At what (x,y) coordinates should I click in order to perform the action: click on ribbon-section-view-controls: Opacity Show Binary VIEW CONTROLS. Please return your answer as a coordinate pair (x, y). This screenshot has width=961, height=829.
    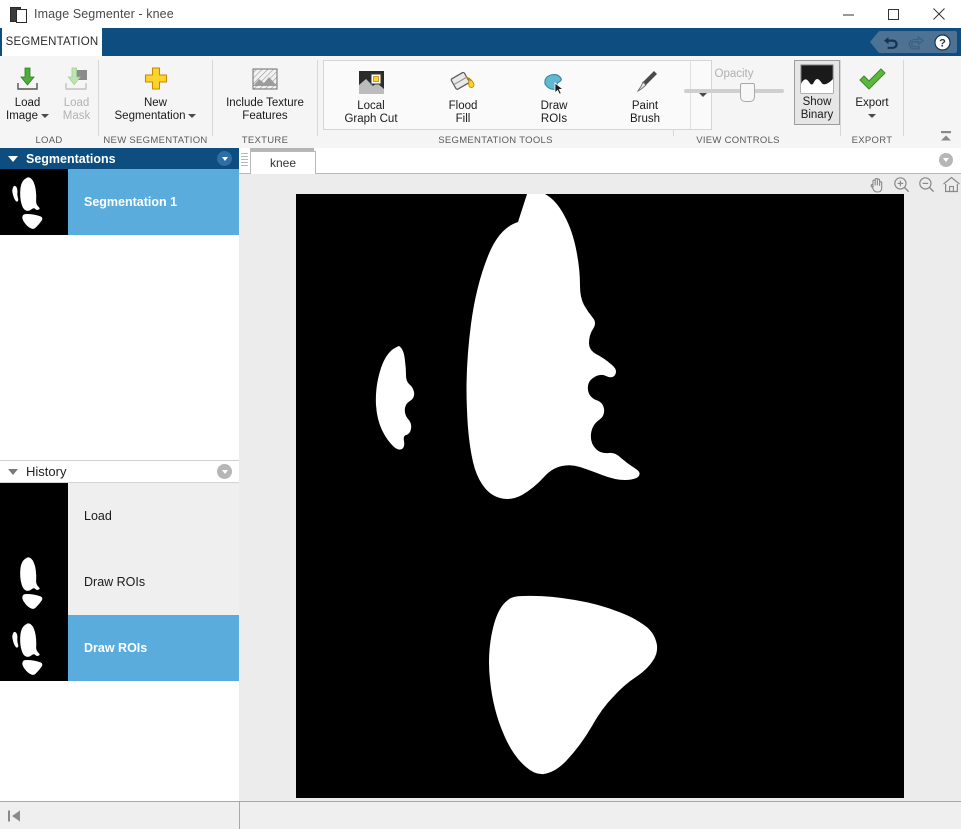
    Looking at the image, I should click on (757, 102).